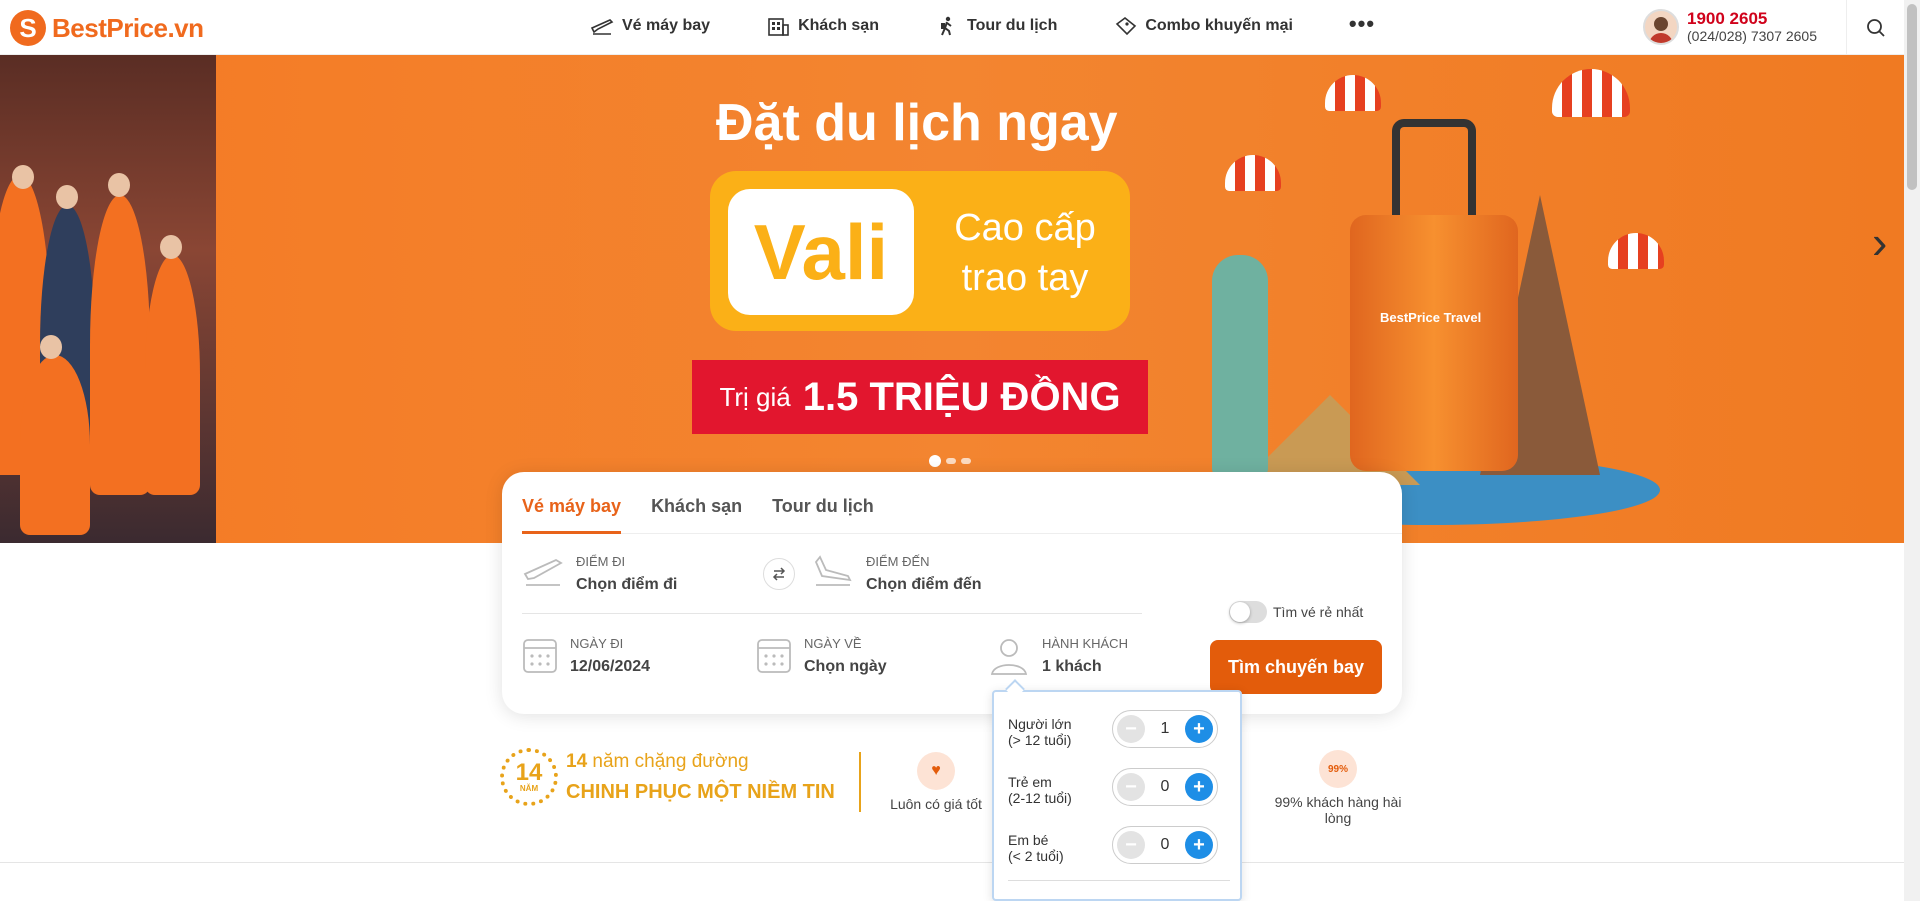  What do you see at coordinates (832, 613) in the screenshot?
I see `field-divider` at bounding box center [832, 613].